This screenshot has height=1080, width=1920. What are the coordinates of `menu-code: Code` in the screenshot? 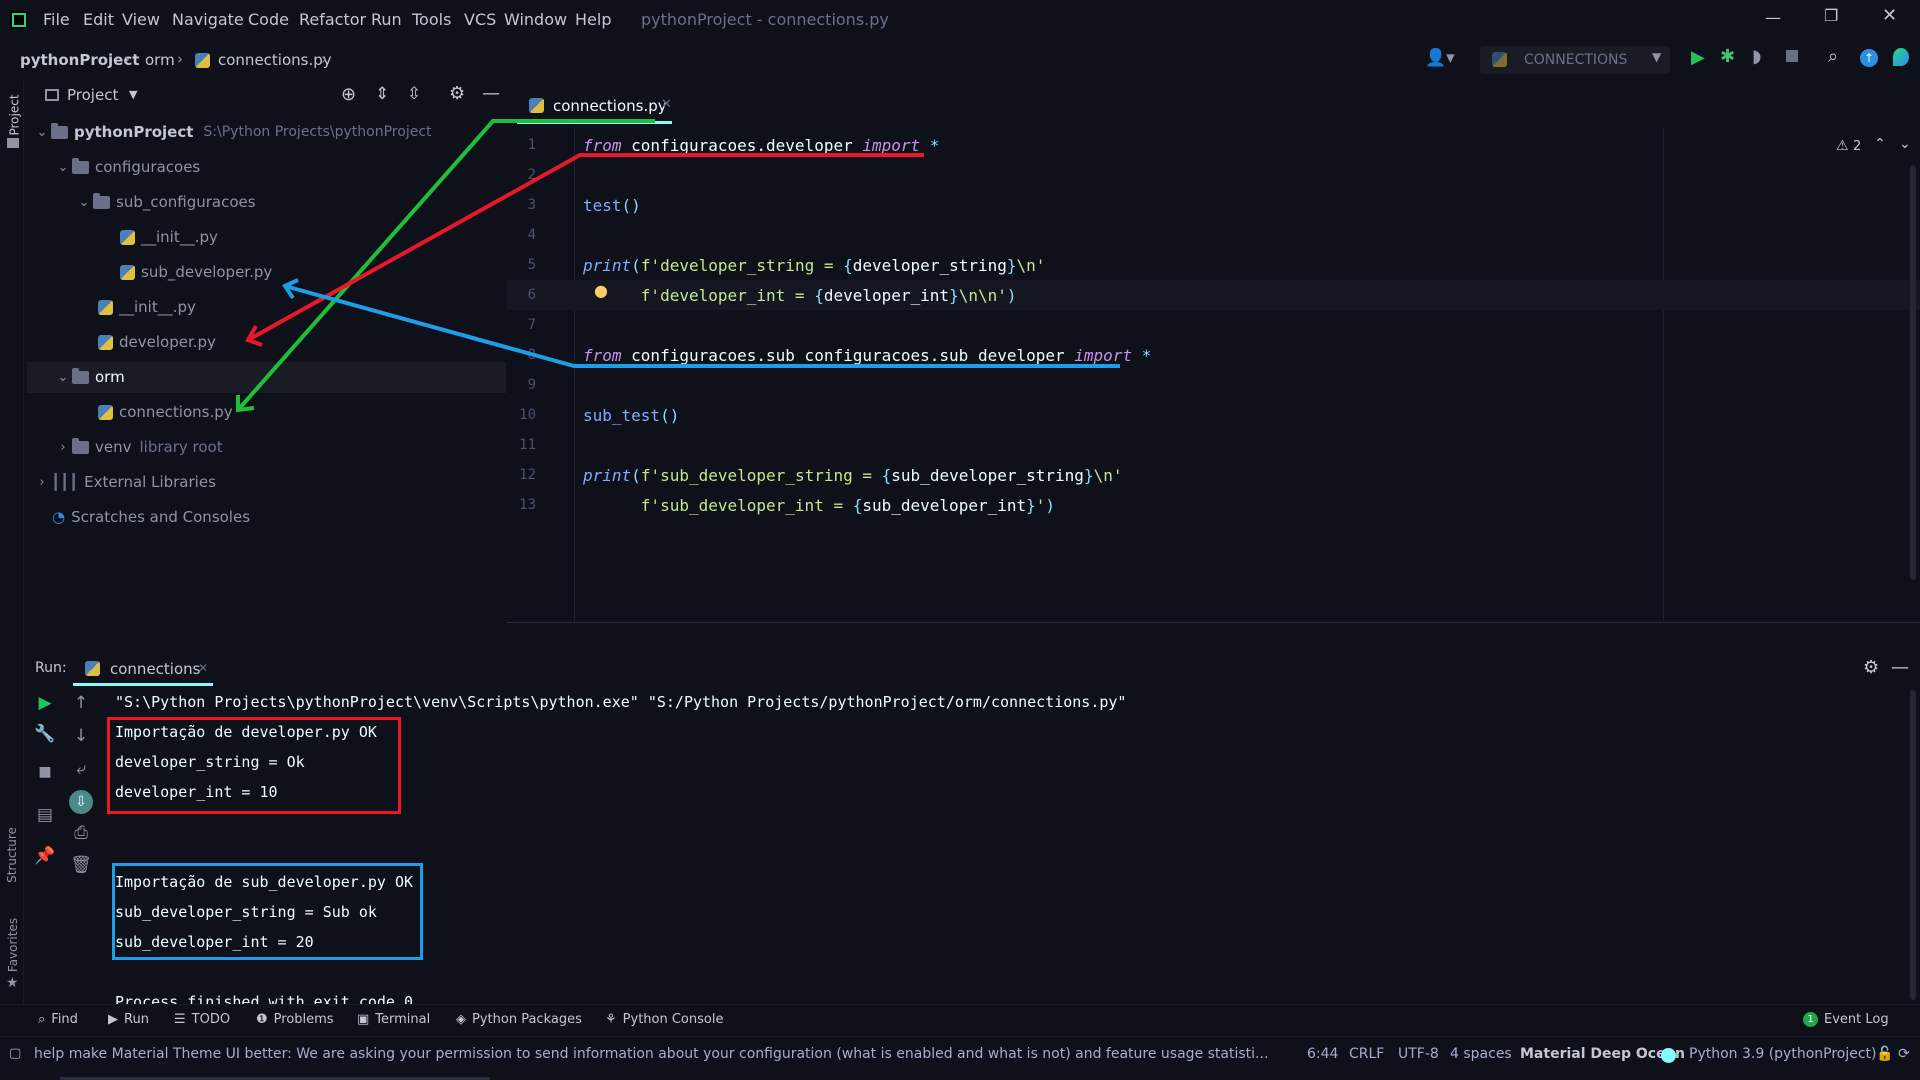 It's located at (268, 19).